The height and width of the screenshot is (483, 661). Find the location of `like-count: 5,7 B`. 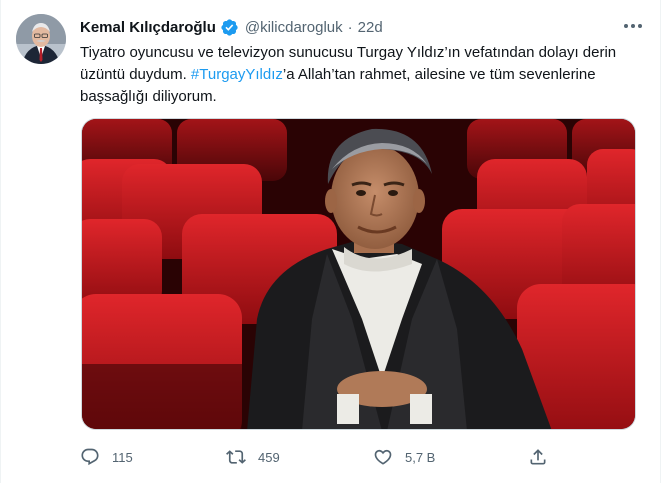

like-count: 5,7 B is located at coordinates (420, 457).